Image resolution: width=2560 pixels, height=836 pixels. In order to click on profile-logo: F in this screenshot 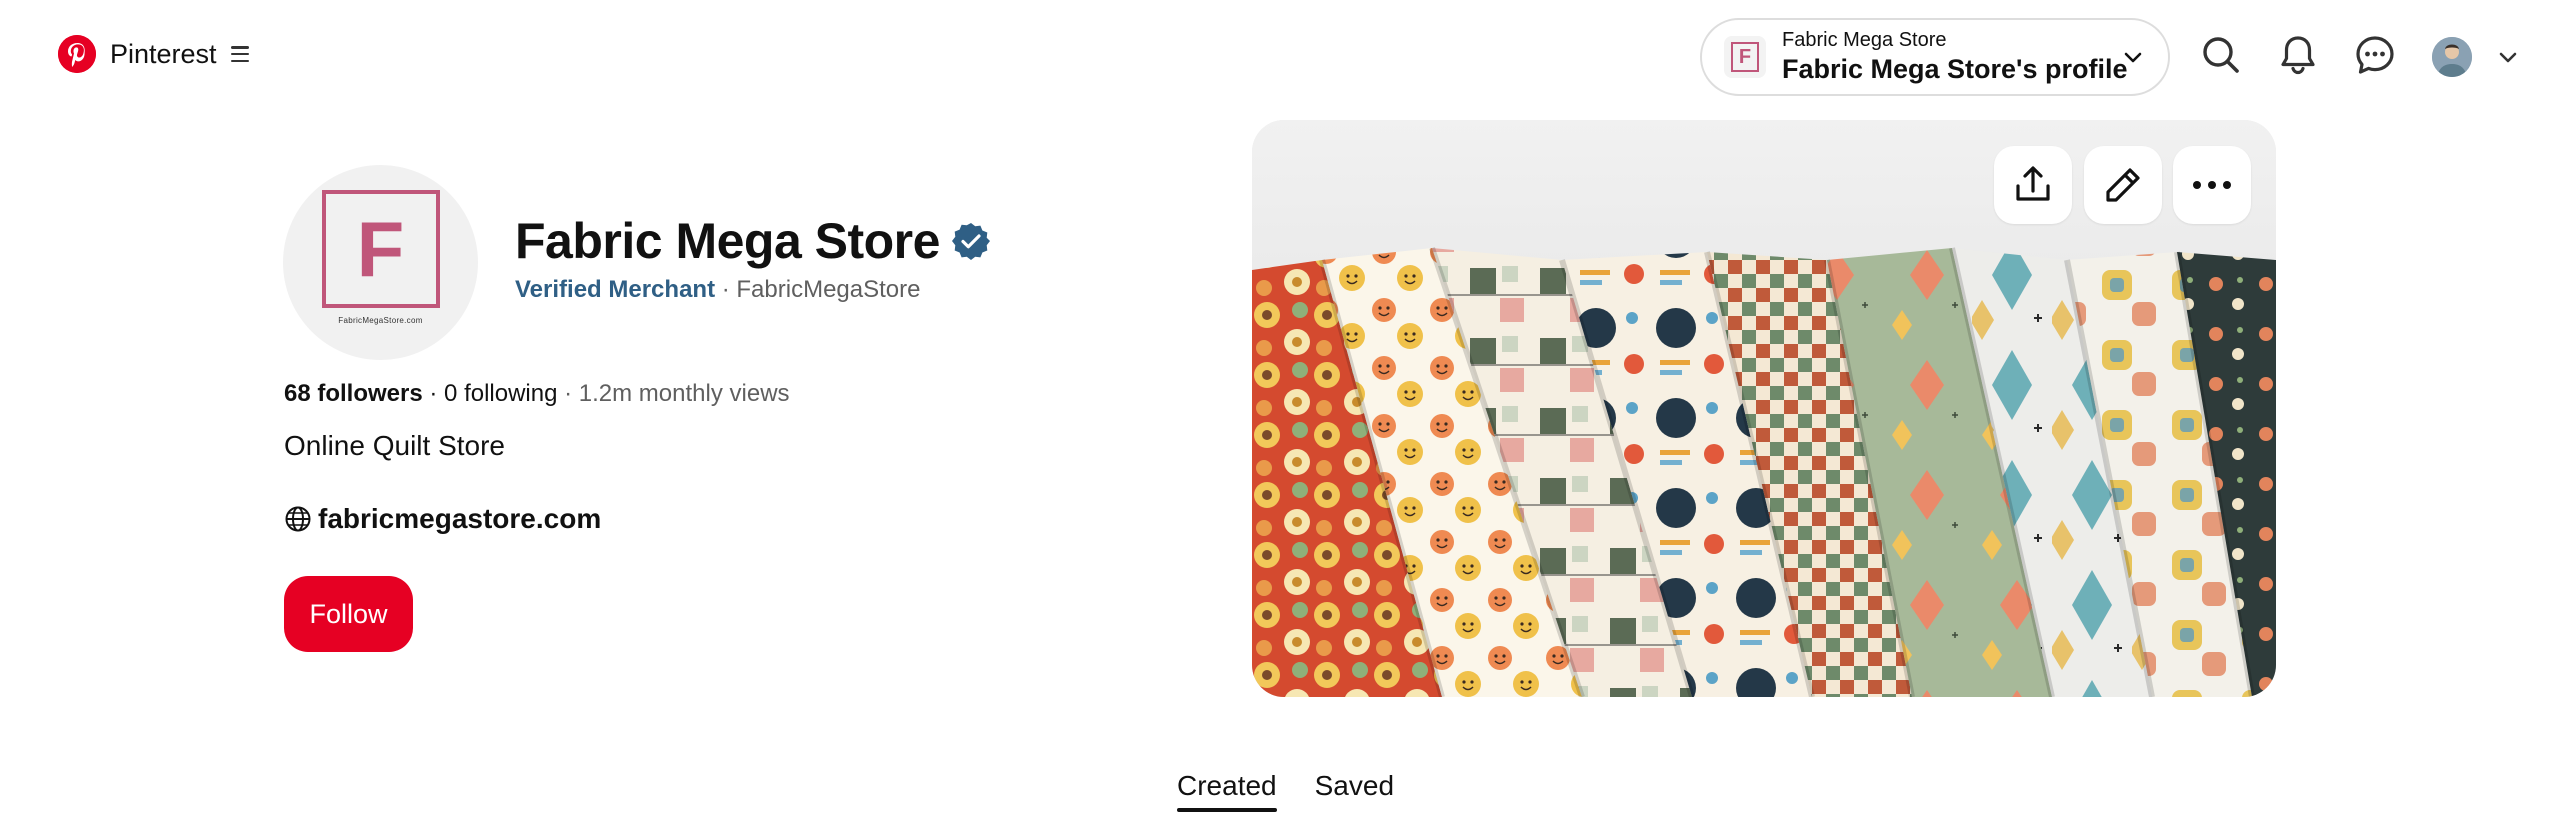, I will do `click(380, 249)`.